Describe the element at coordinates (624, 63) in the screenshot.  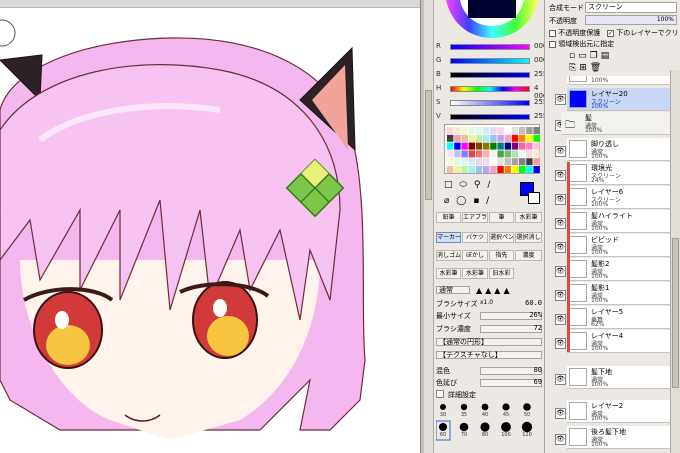
I see `layer-toolbar: ▫▭❐▤ ⎘⊞🗑` at that location.